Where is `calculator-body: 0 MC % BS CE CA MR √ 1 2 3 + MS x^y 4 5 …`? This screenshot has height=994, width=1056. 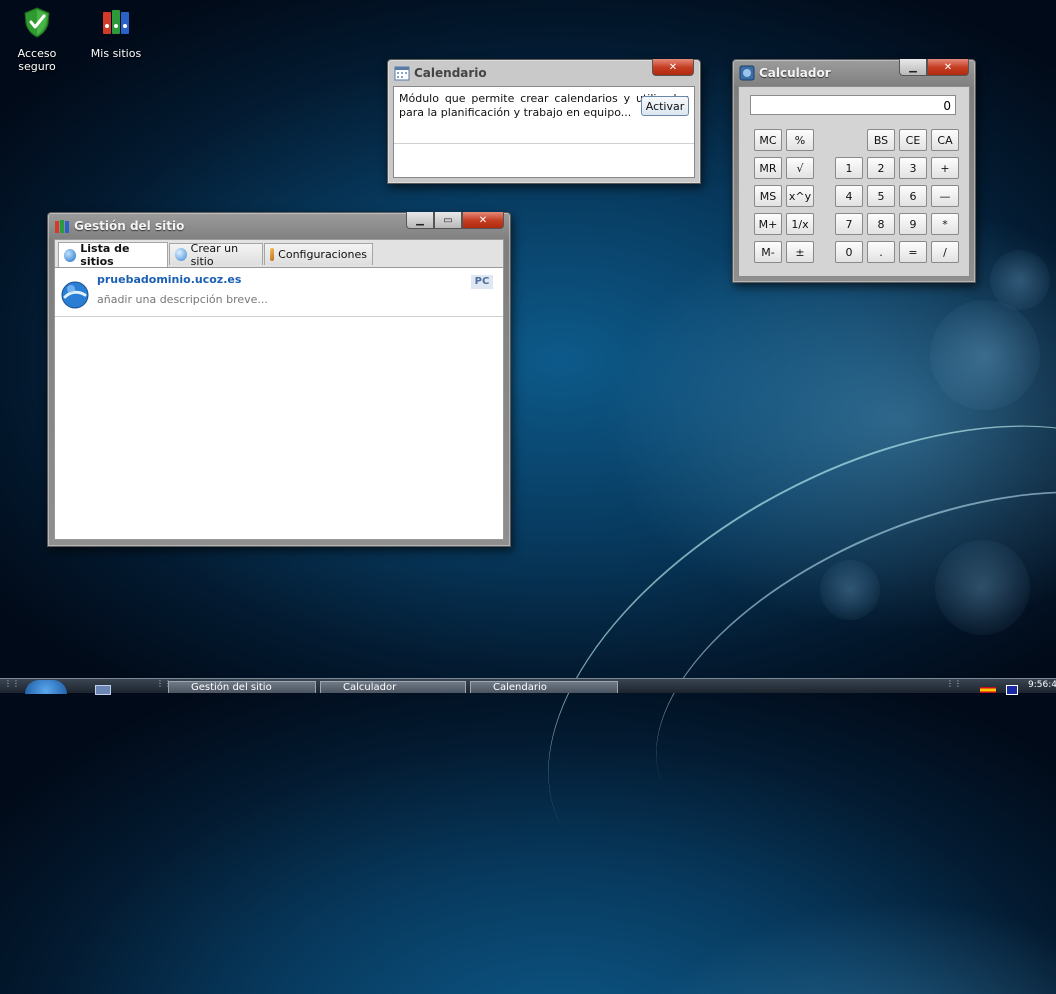 calculator-body: 0 MC % BS CE CA MR √ 1 2 3 + MS x^y 4 5 … is located at coordinates (854, 181).